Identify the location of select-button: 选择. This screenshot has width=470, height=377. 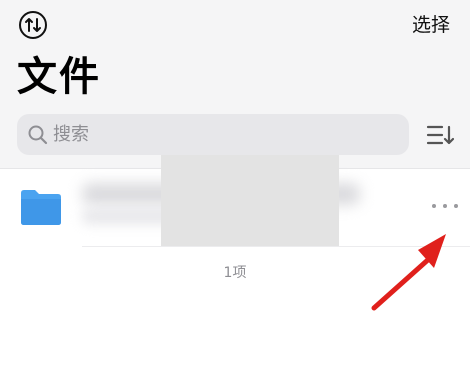
(431, 25).